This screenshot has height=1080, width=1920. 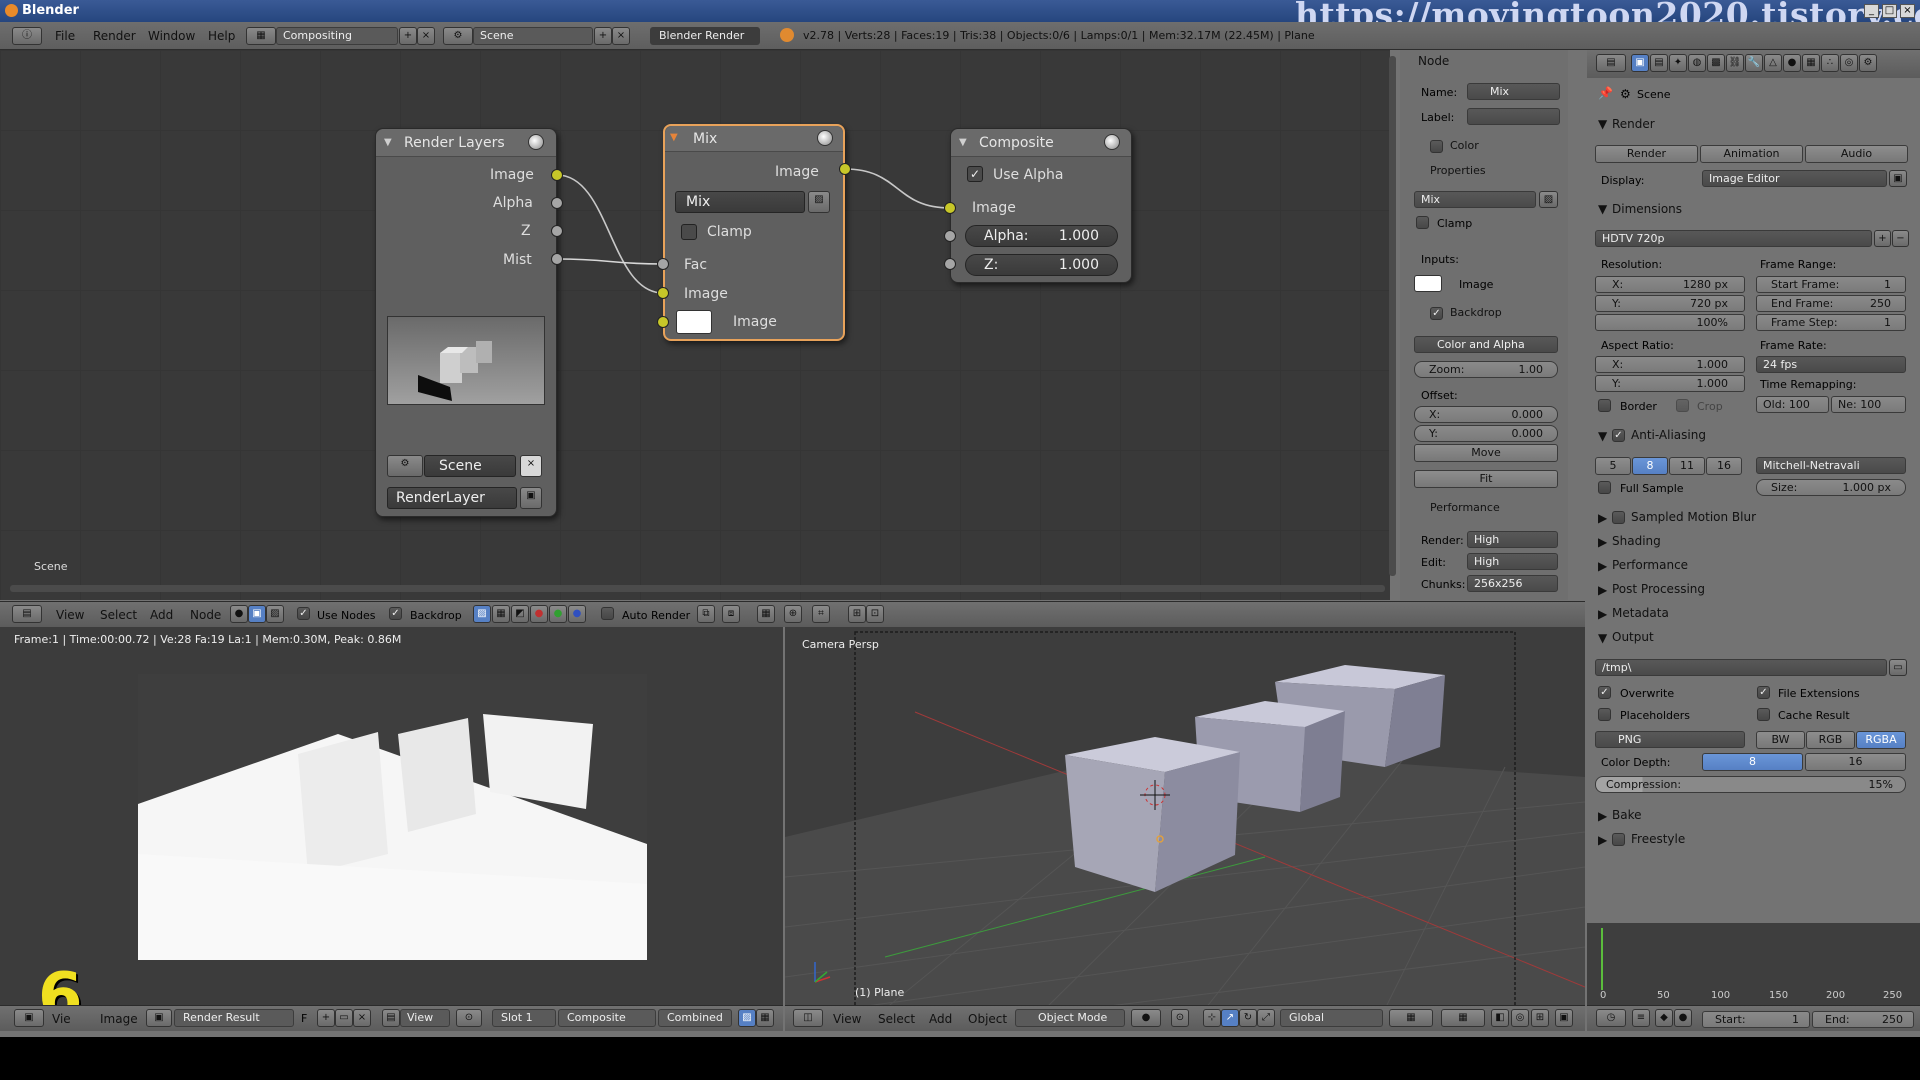 What do you see at coordinates (524, 1018) in the screenshot?
I see `slot-dropdown: Slot 1` at bounding box center [524, 1018].